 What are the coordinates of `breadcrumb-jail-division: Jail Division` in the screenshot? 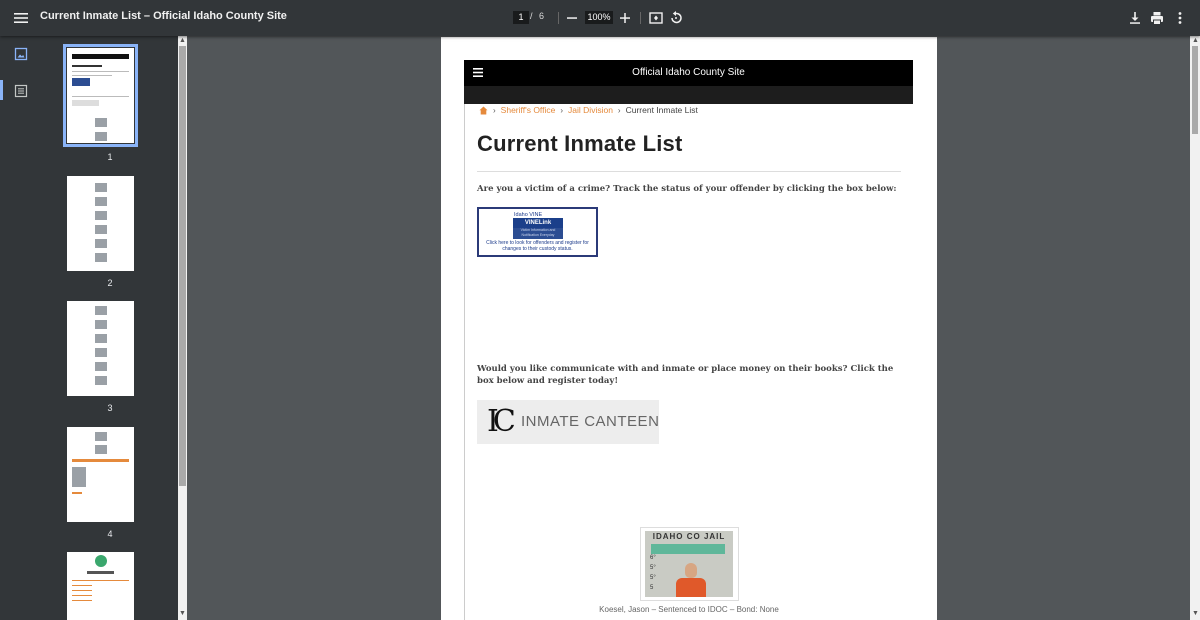 It's located at (590, 110).